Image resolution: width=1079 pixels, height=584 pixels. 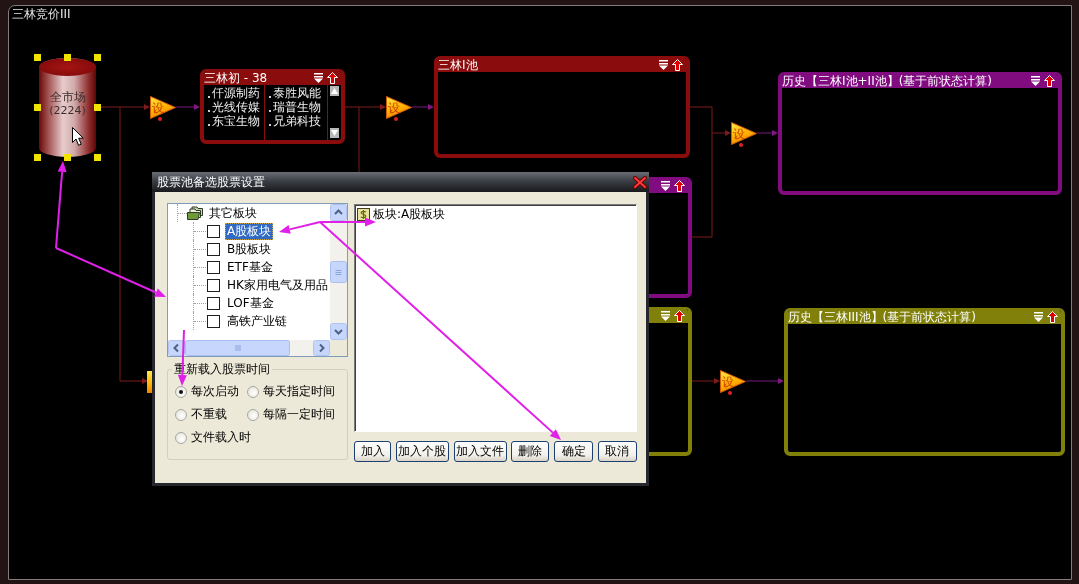 I want to click on radio-label: 文件载入时, so click(x=221, y=437).